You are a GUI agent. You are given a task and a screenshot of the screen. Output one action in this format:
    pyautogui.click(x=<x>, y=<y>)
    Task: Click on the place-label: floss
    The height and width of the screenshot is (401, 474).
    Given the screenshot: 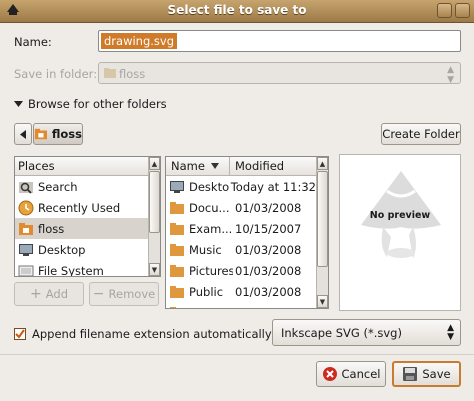 What is the action you would take?
    pyautogui.click(x=51, y=228)
    